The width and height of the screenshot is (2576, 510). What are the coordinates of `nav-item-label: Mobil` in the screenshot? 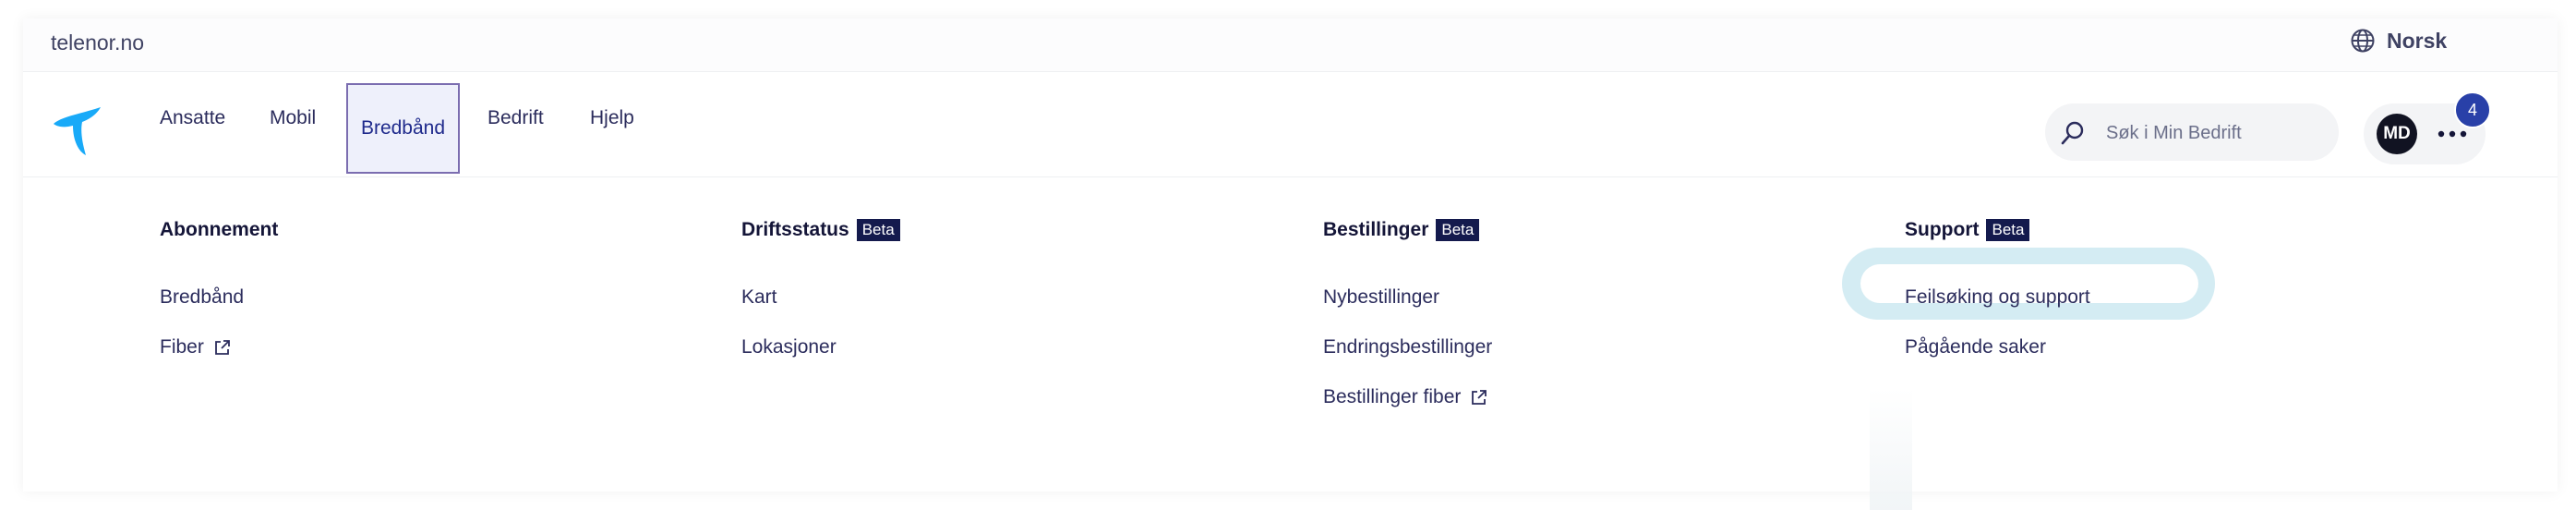 It's located at (293, 117).